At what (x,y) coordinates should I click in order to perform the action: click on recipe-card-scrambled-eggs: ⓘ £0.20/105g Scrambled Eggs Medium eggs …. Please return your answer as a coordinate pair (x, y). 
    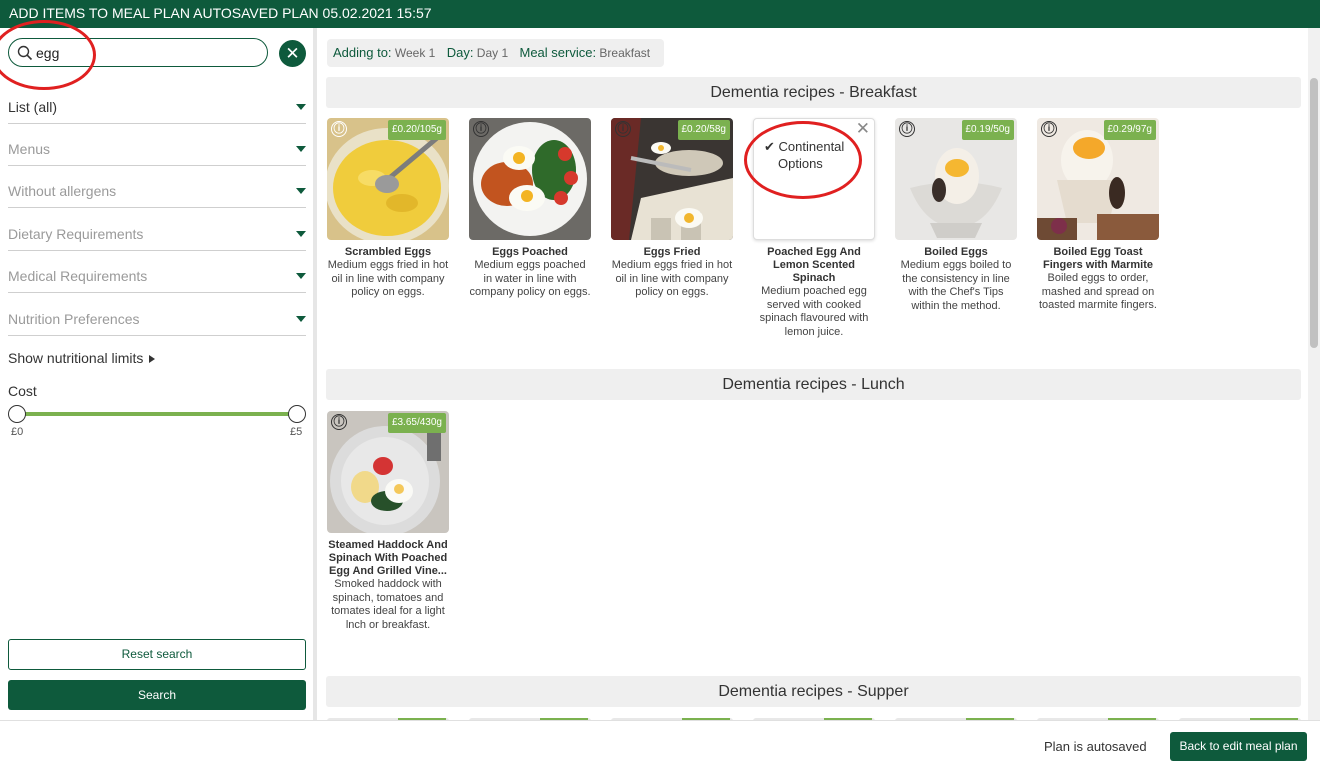
    Looking at the image, I should click on (388, 209).